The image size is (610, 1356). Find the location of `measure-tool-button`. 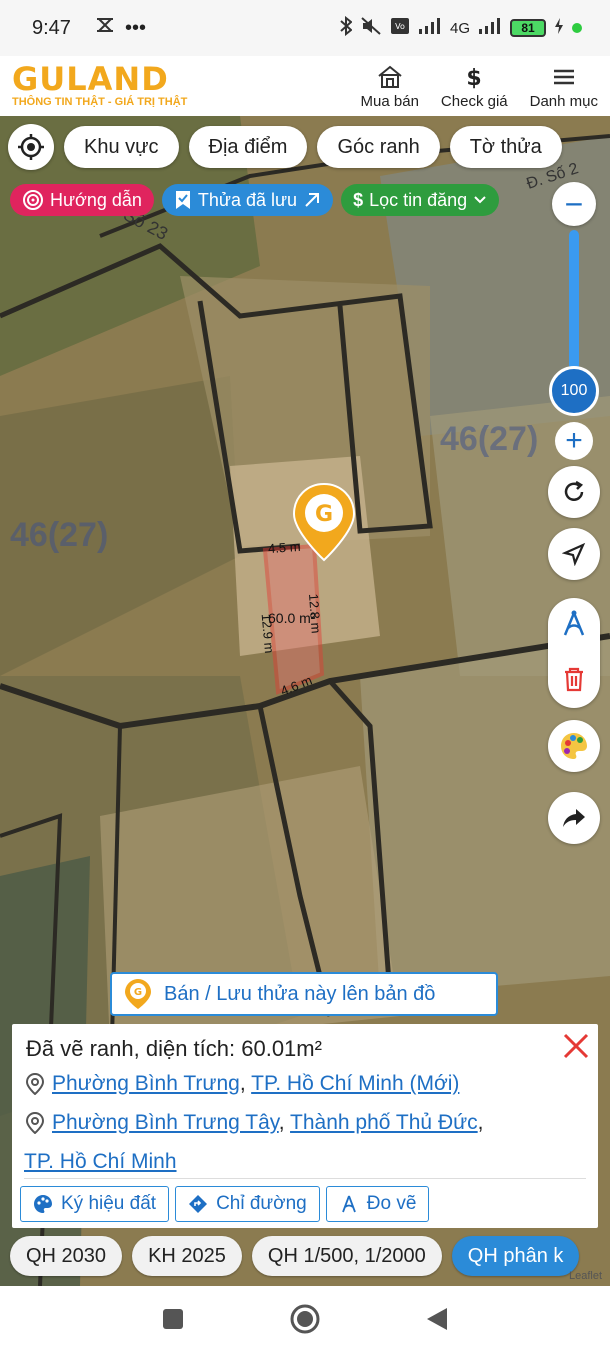

measure-tool-button is located at coordinates (574, 626).